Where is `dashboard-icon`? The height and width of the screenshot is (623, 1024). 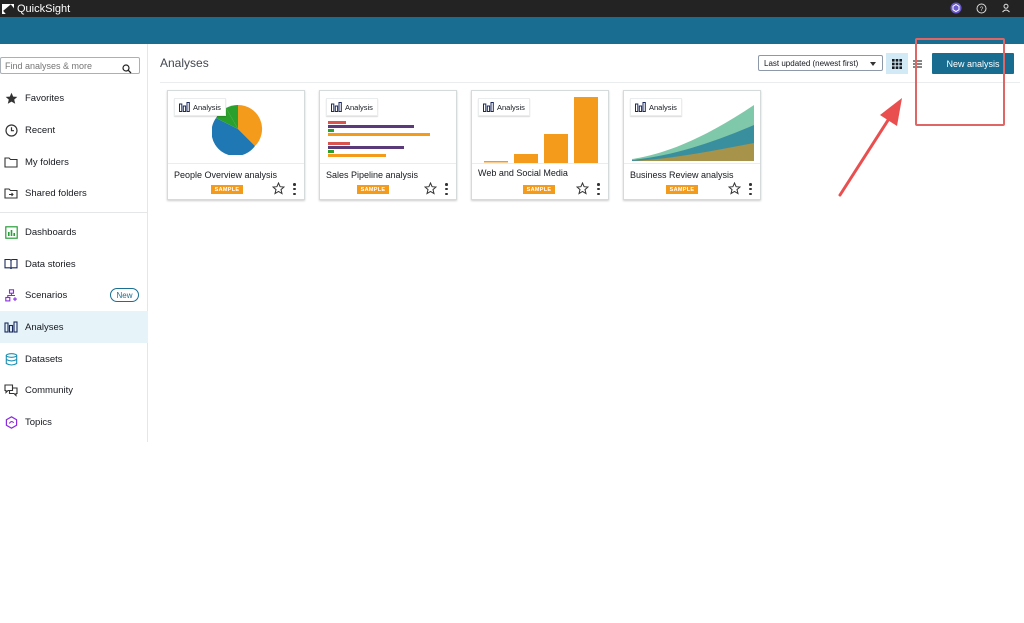
dashboard-icon is located at coordinates (11, 232).